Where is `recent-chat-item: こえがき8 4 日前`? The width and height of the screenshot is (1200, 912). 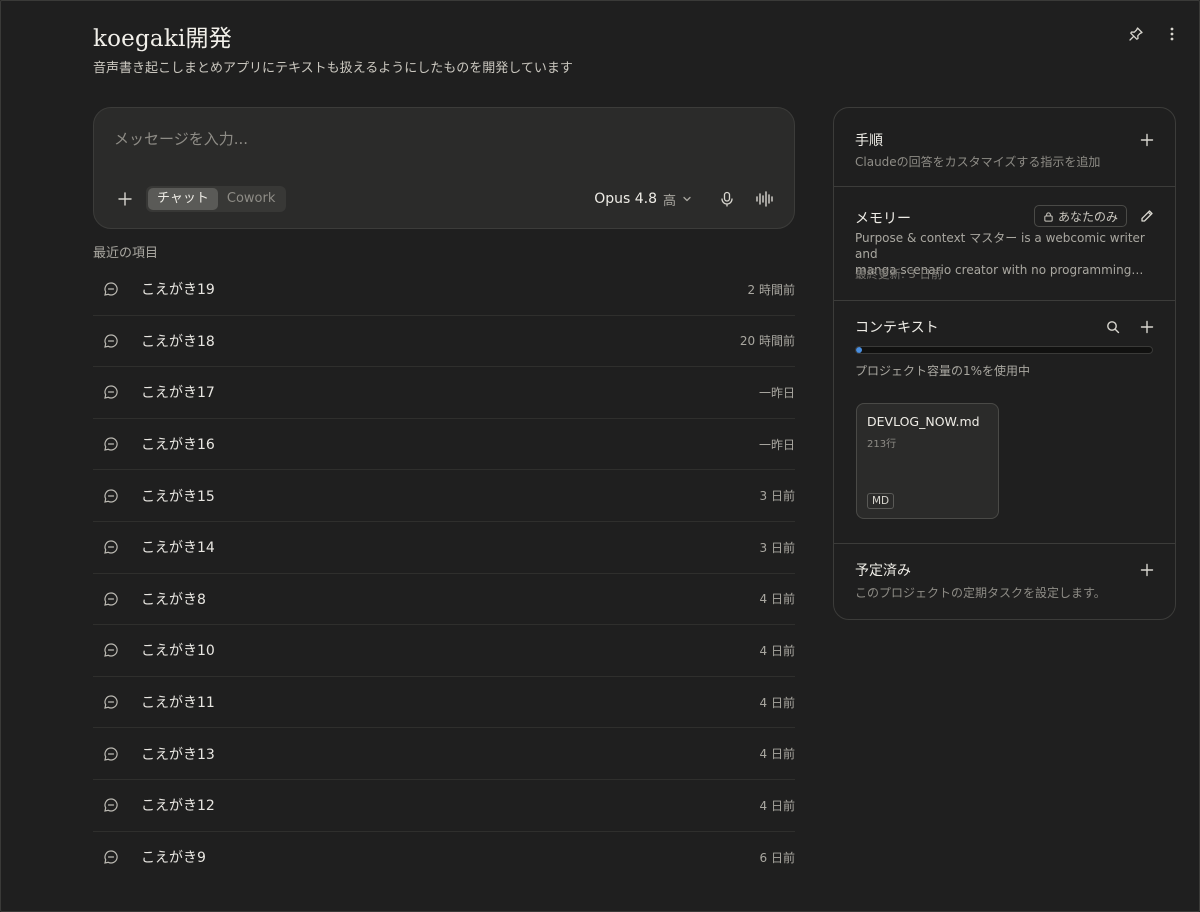 recent-chat-item: こえがき8 4 日前 is located at coordinates (444, 600).